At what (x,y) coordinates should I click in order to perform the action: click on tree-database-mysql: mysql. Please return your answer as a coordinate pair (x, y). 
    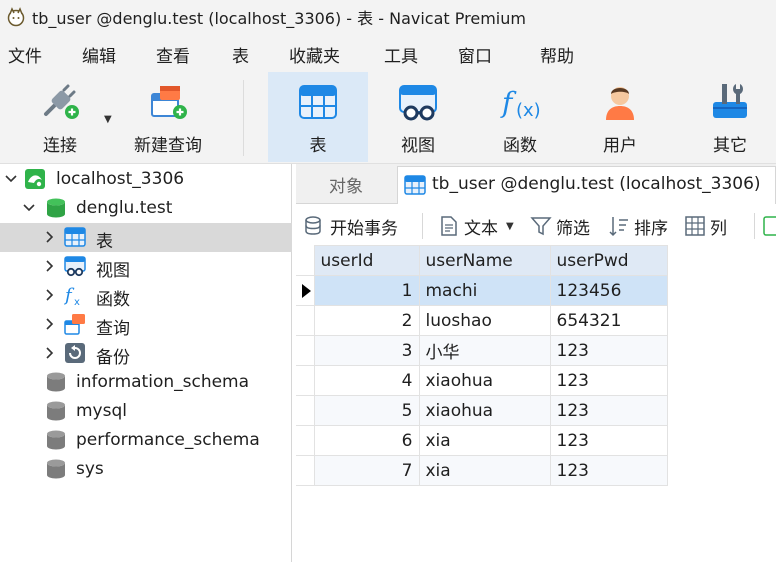
    Looking at the image, I should click on (146, 411).